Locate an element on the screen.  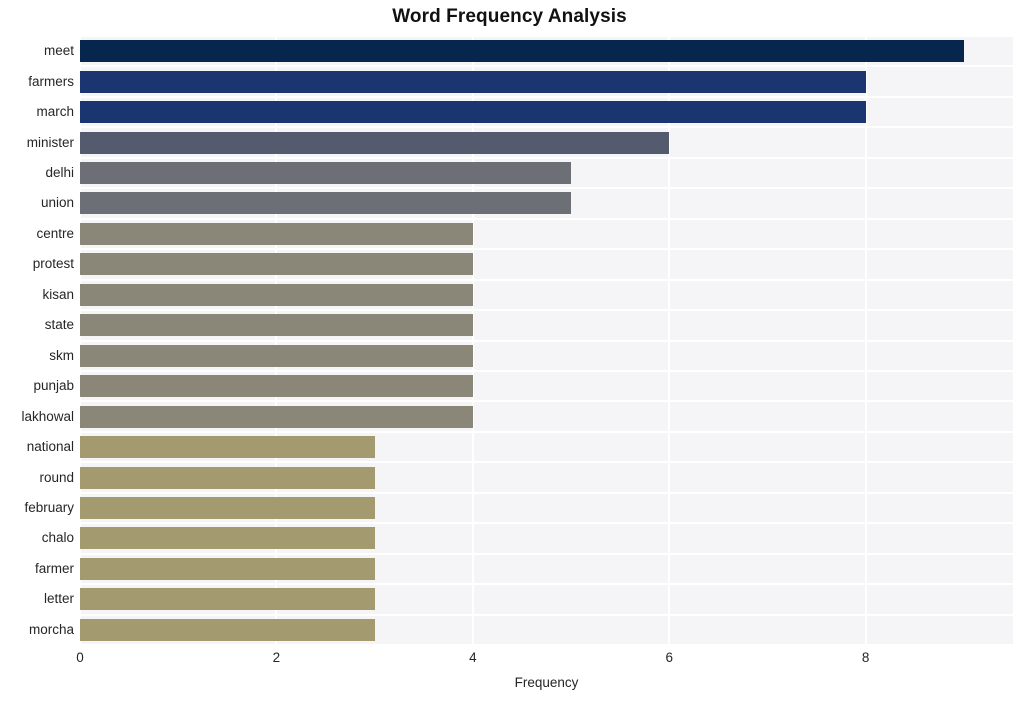
y-tick-label-minister: minister is located at coordinates (50, 142).